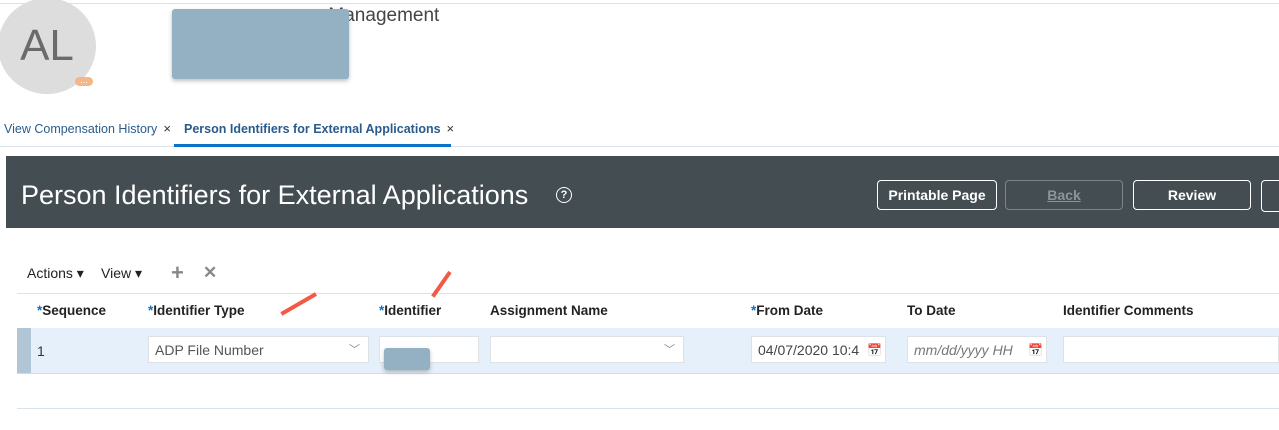 The height and width of the screenshot is (430, 1279). What do you see at coordinates (121, 273) in the screenshot?
I see `view-menu: View ▾` at bounding box center [121, 273].